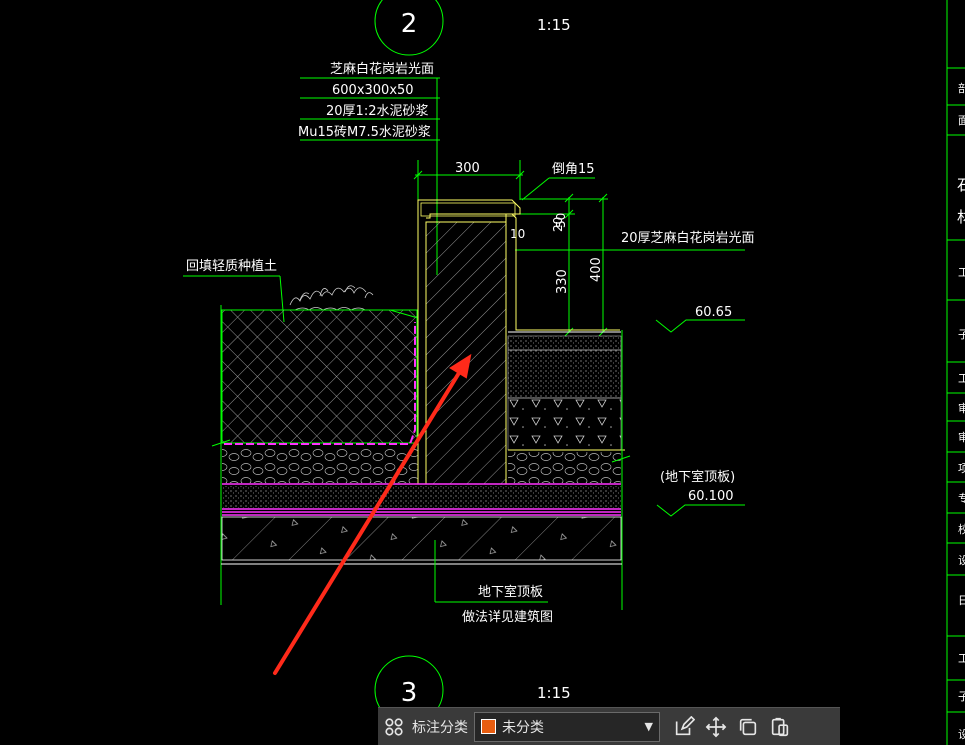  What do you see at coordinates (523, 727) in the screenshot?
I see `category-selected-value: 未分类` at bounding box center [523, 727].